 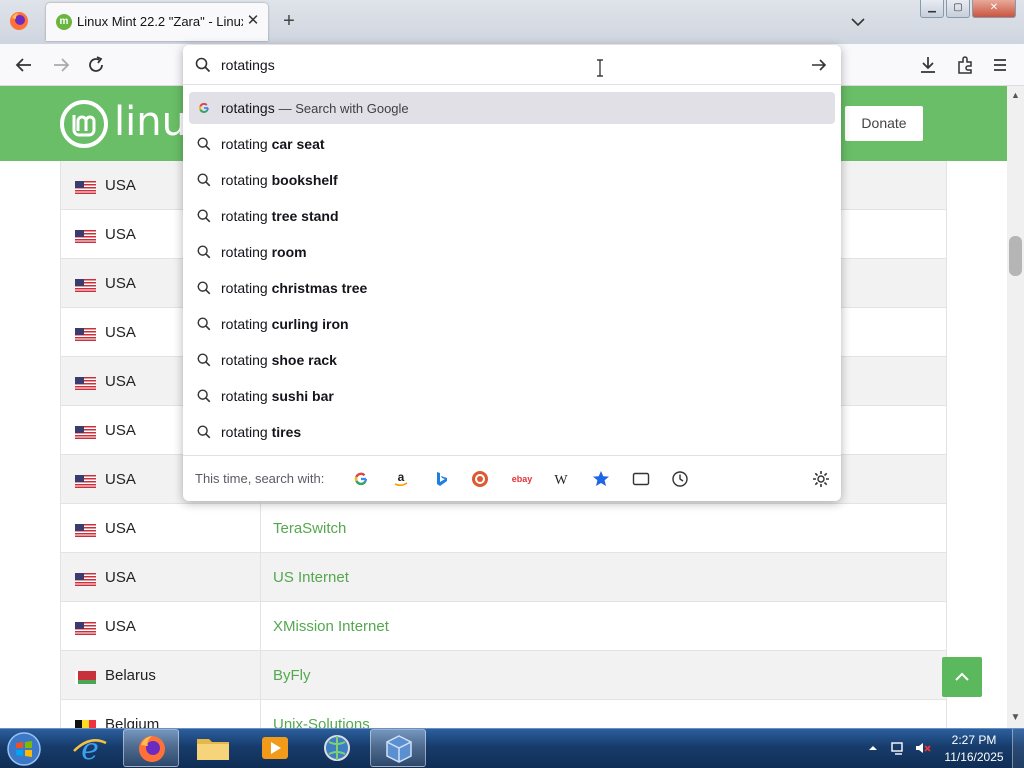 I want to click on back-to-top-button, so click(x=962, y=677).